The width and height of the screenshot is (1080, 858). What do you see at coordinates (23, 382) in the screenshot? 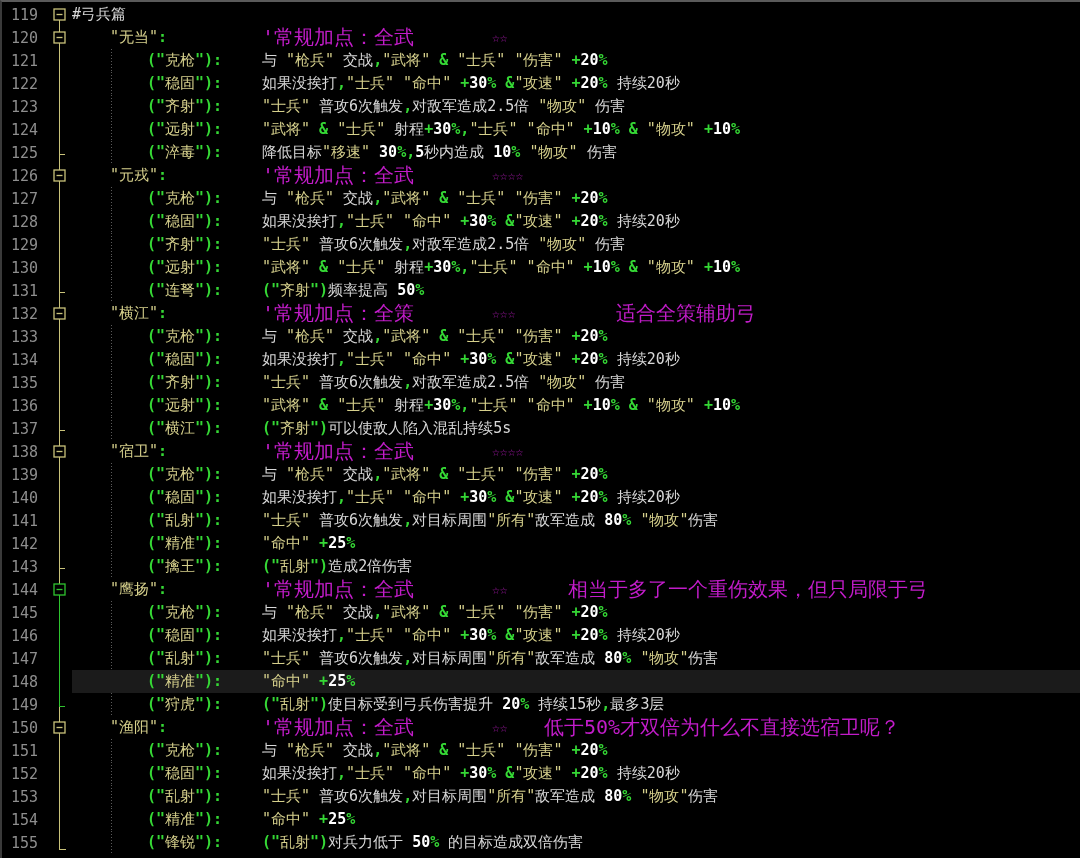
I see `line-number: 135` at bounding box center [23, 382].